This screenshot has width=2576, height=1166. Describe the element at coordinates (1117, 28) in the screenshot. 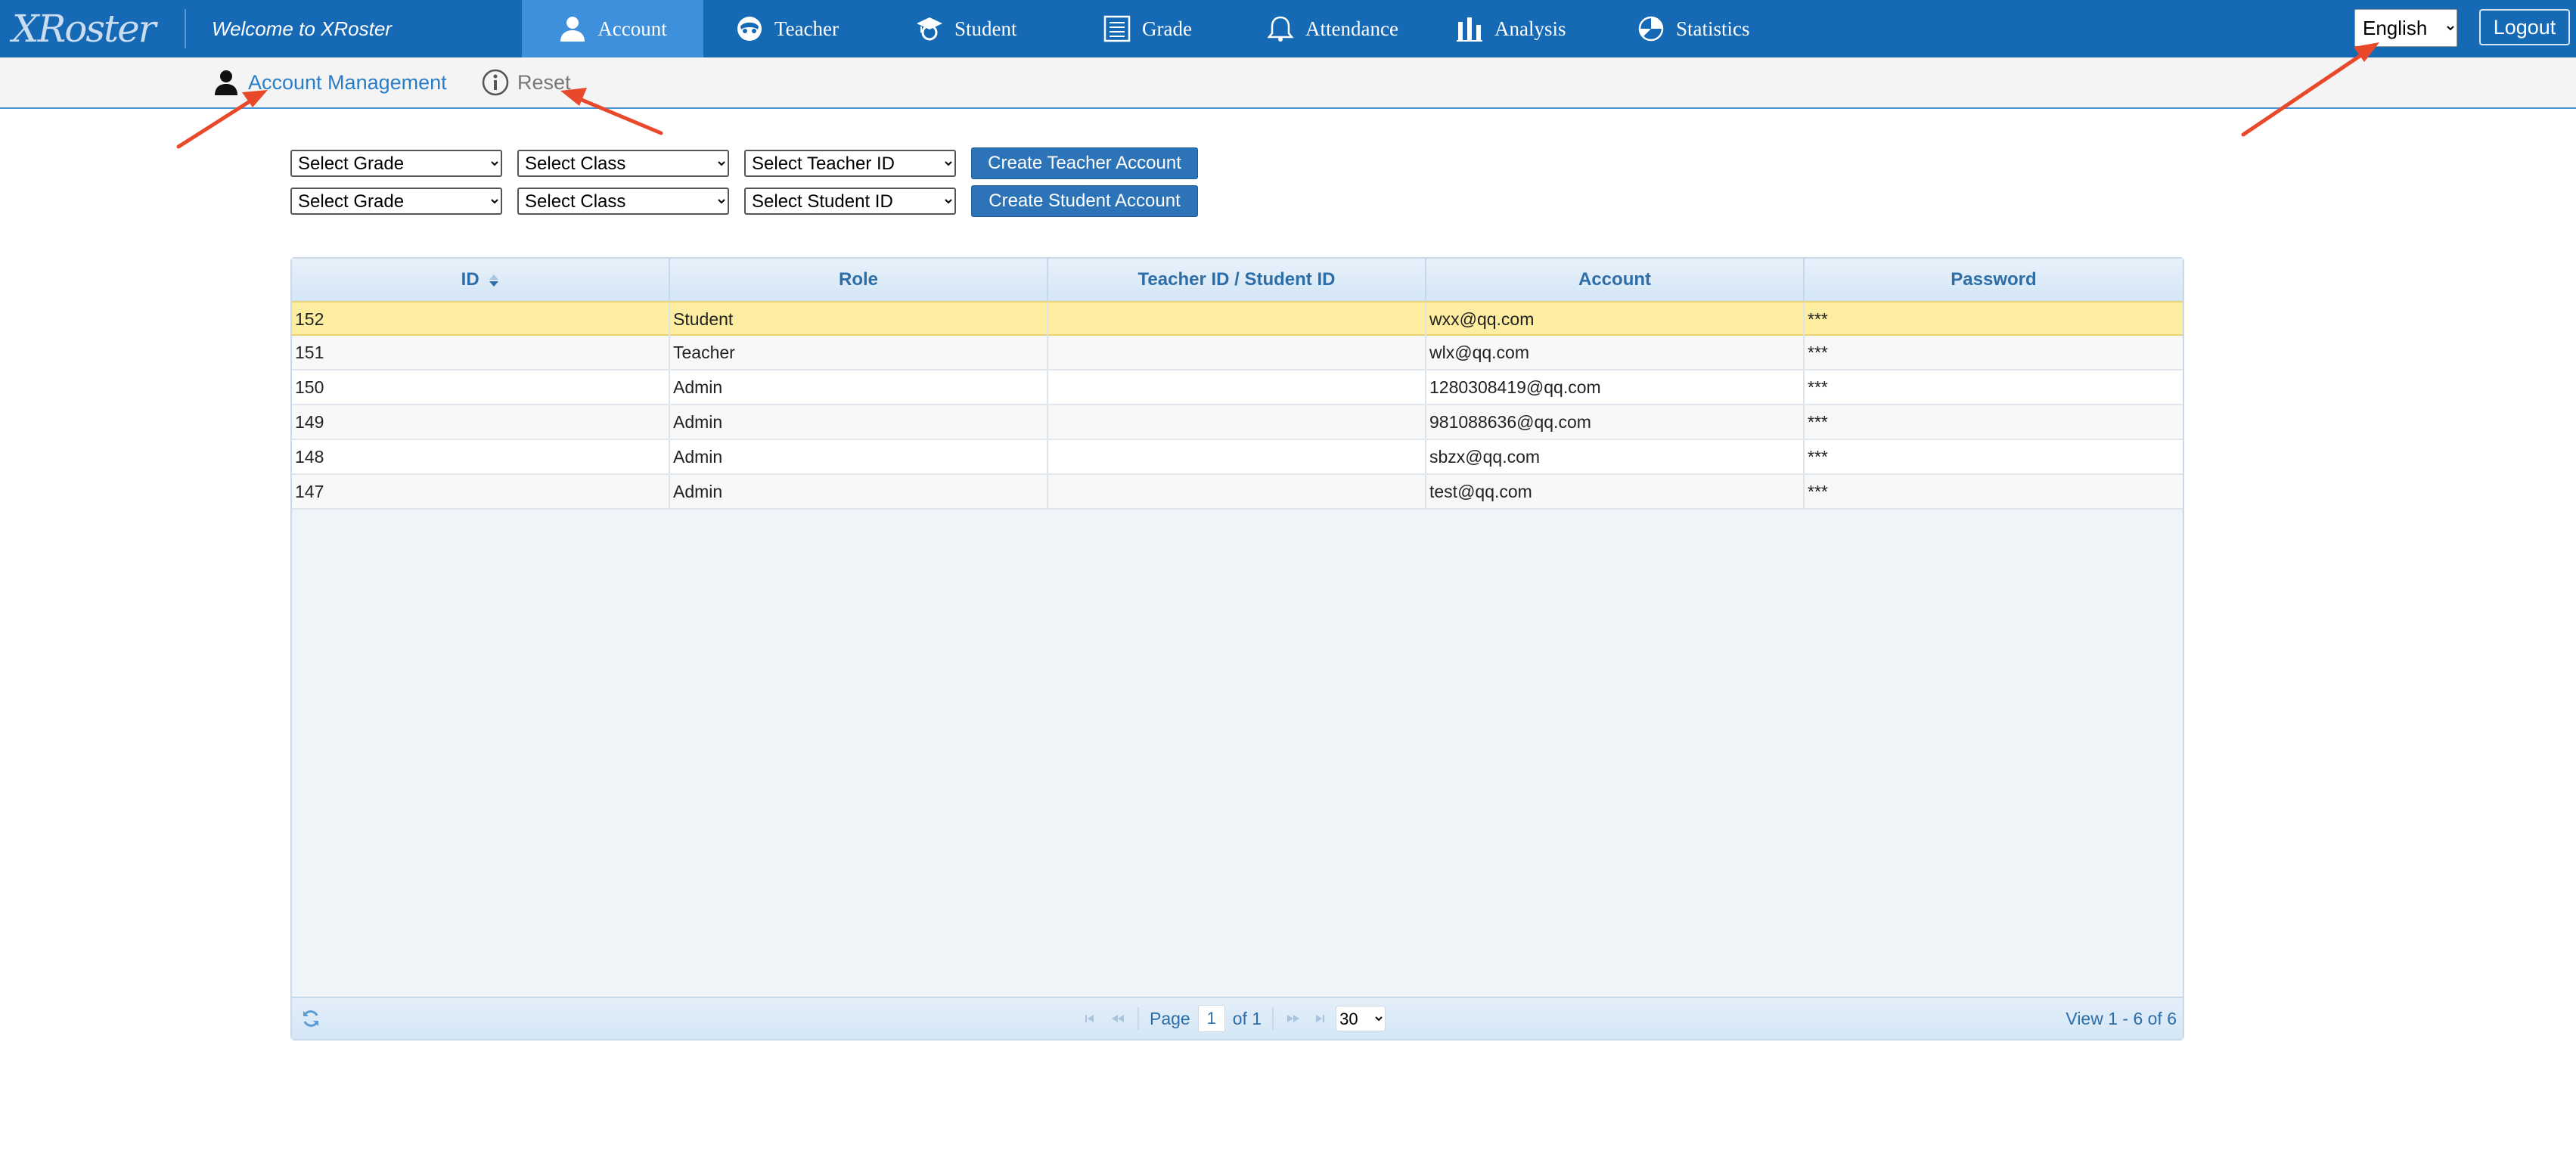

I see `list-icon` at that location.